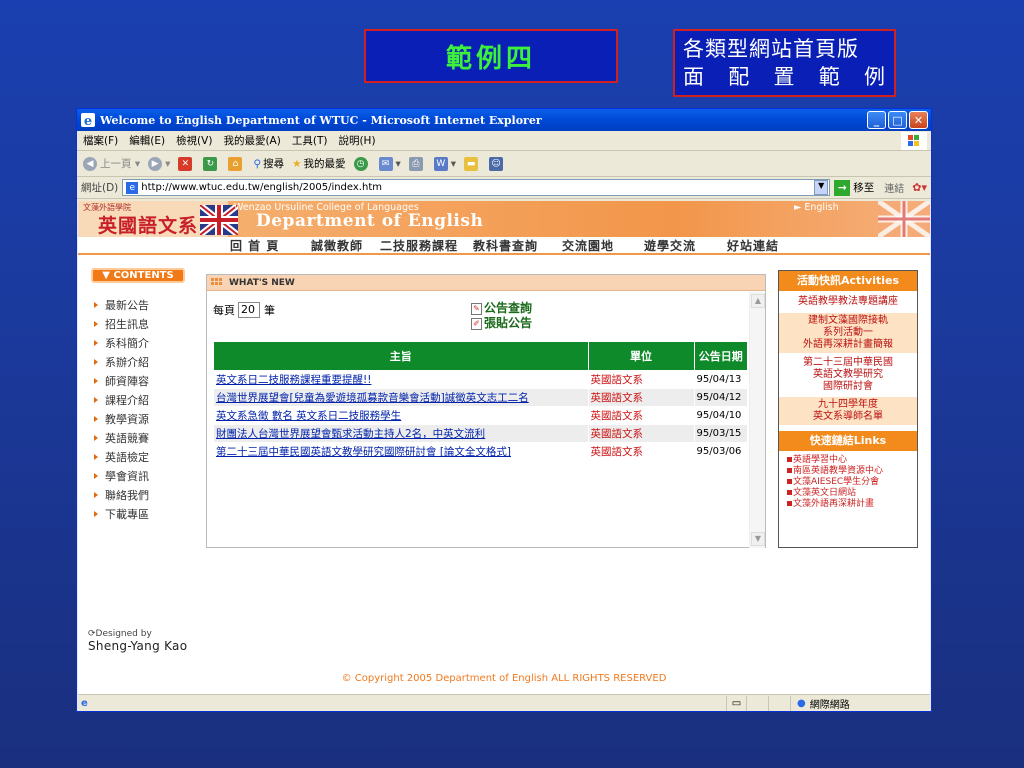  Describe the element at coordinates (480, 379) in the screenshot. I see `table-row: 英文系日二技服務課程重要提醒!! 英國語文系 95/04/13` at that location.